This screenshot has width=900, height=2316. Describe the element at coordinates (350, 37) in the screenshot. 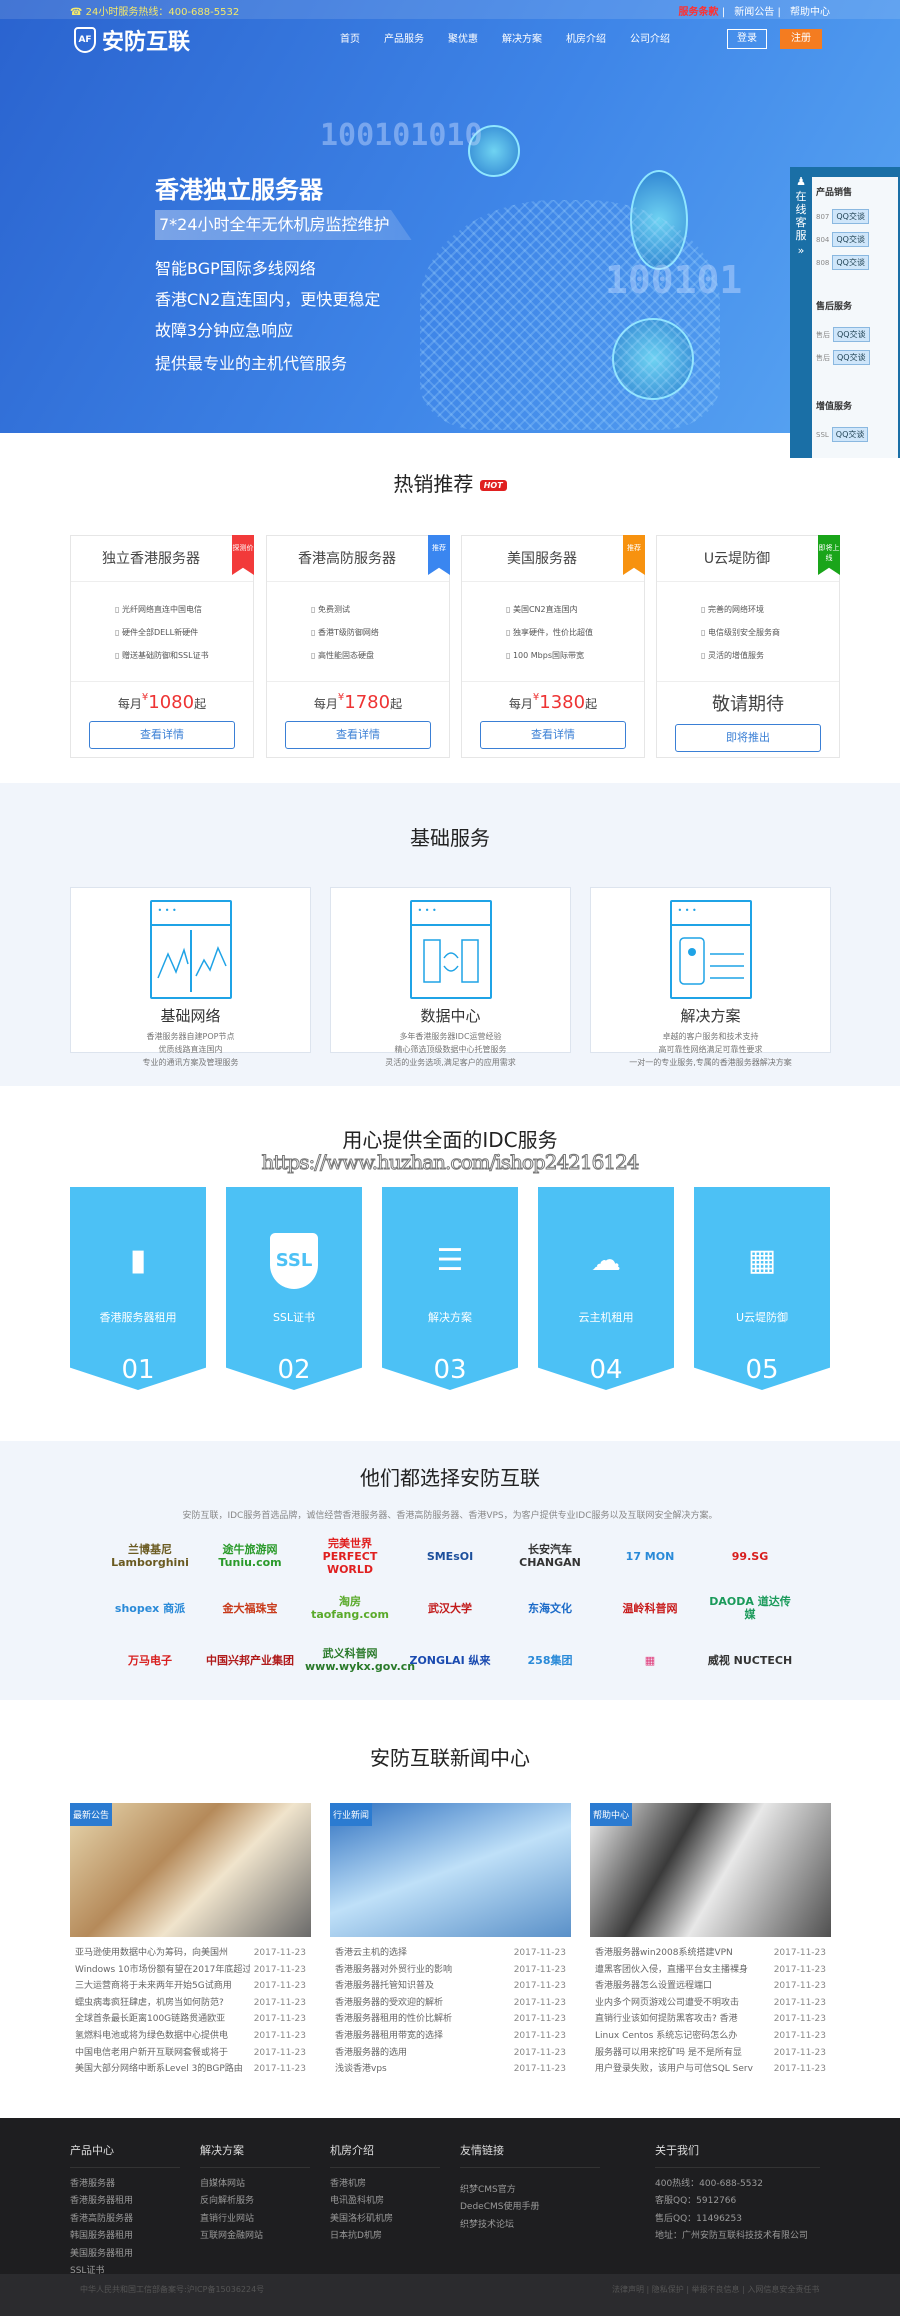

I see `nav-home: 首页` at that location.